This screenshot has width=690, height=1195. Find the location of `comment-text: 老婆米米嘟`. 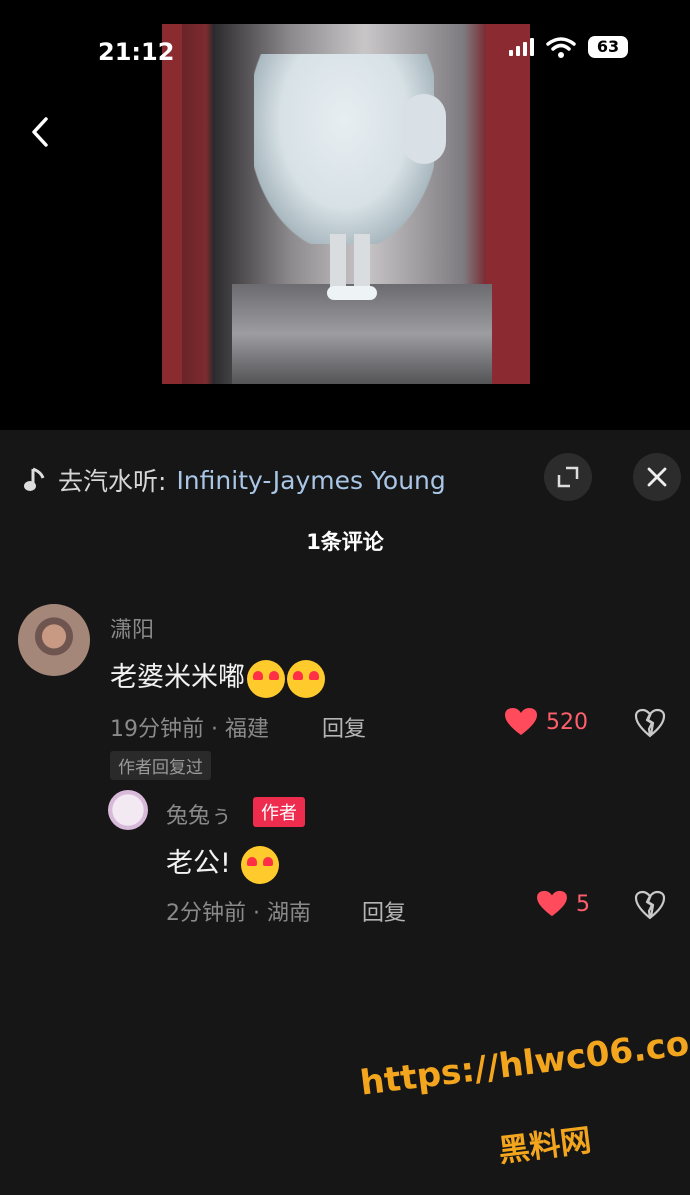

comment-text: 老婆米米嘟 is located at coordinates (217, 676).